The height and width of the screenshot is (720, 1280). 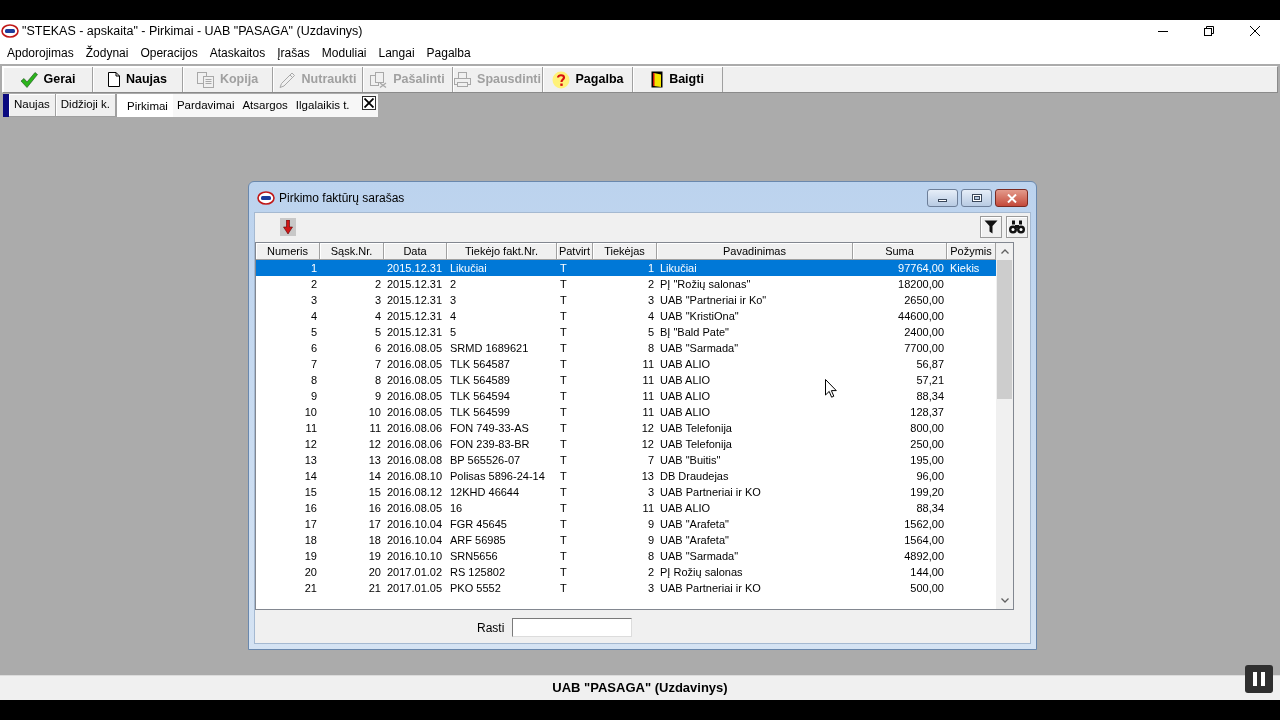 I want to click on cell-text: UAB "KristiOna", so click(x=699, y=316).